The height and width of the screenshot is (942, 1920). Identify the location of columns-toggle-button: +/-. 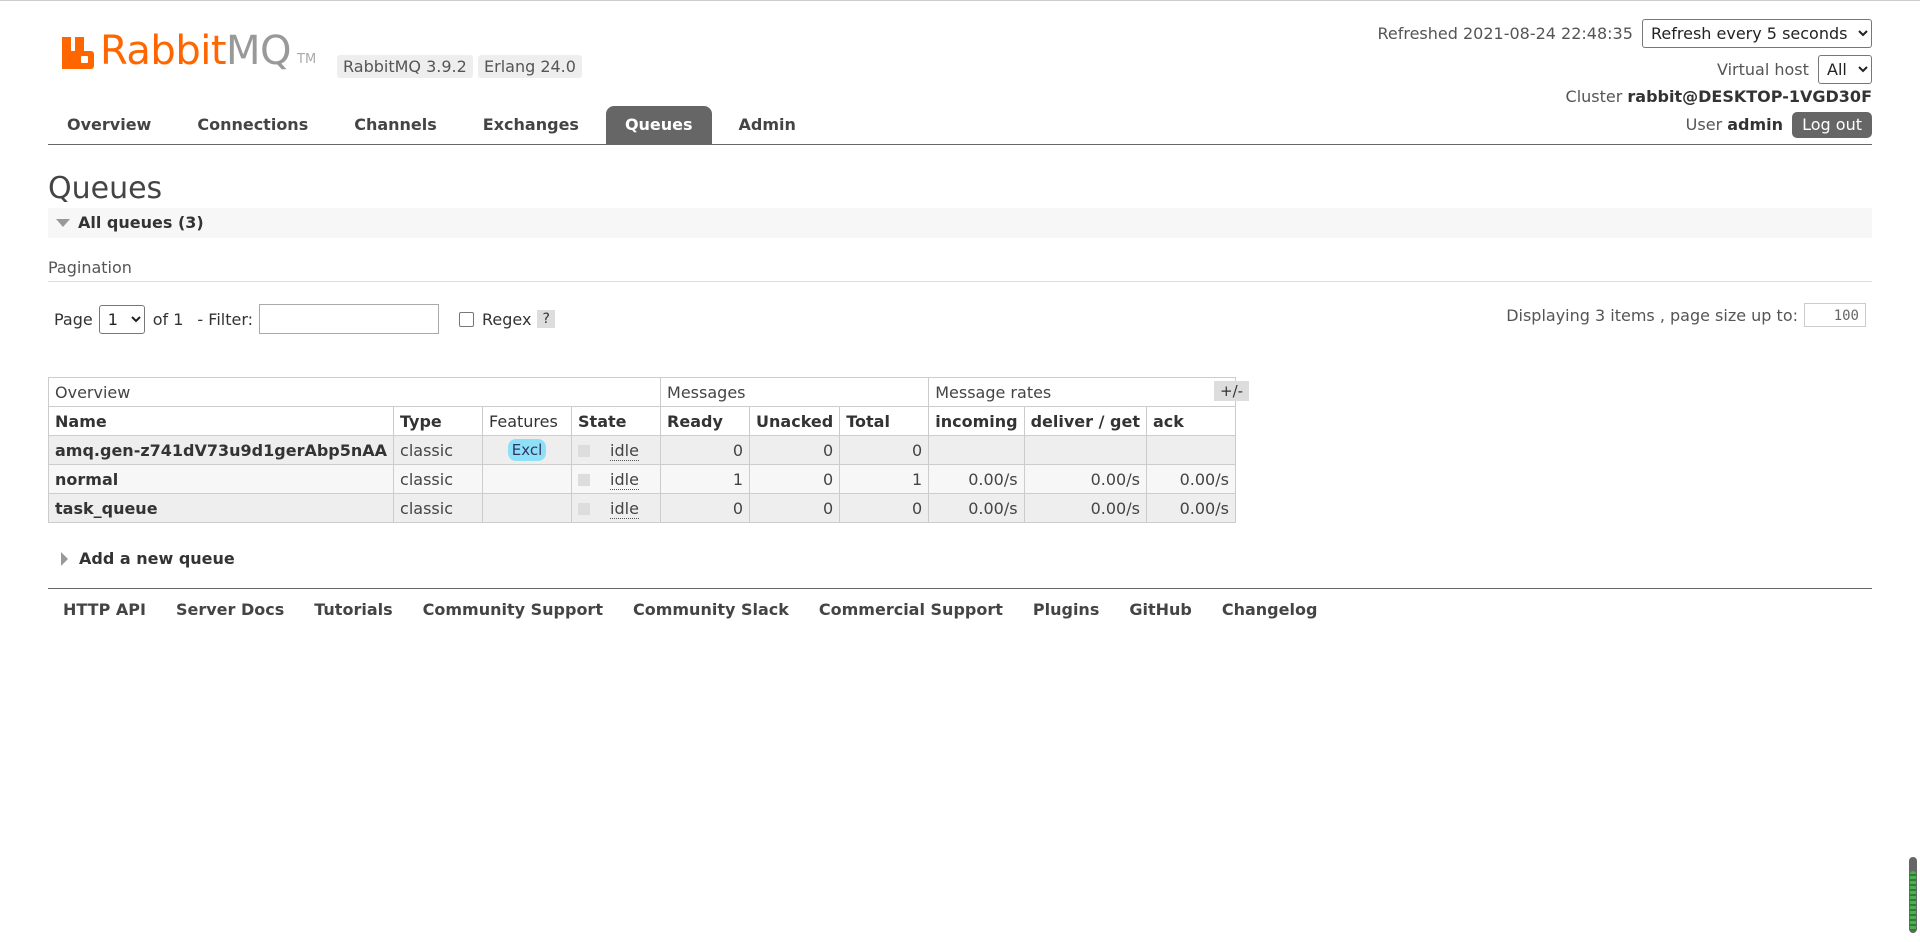
(1232, 391).